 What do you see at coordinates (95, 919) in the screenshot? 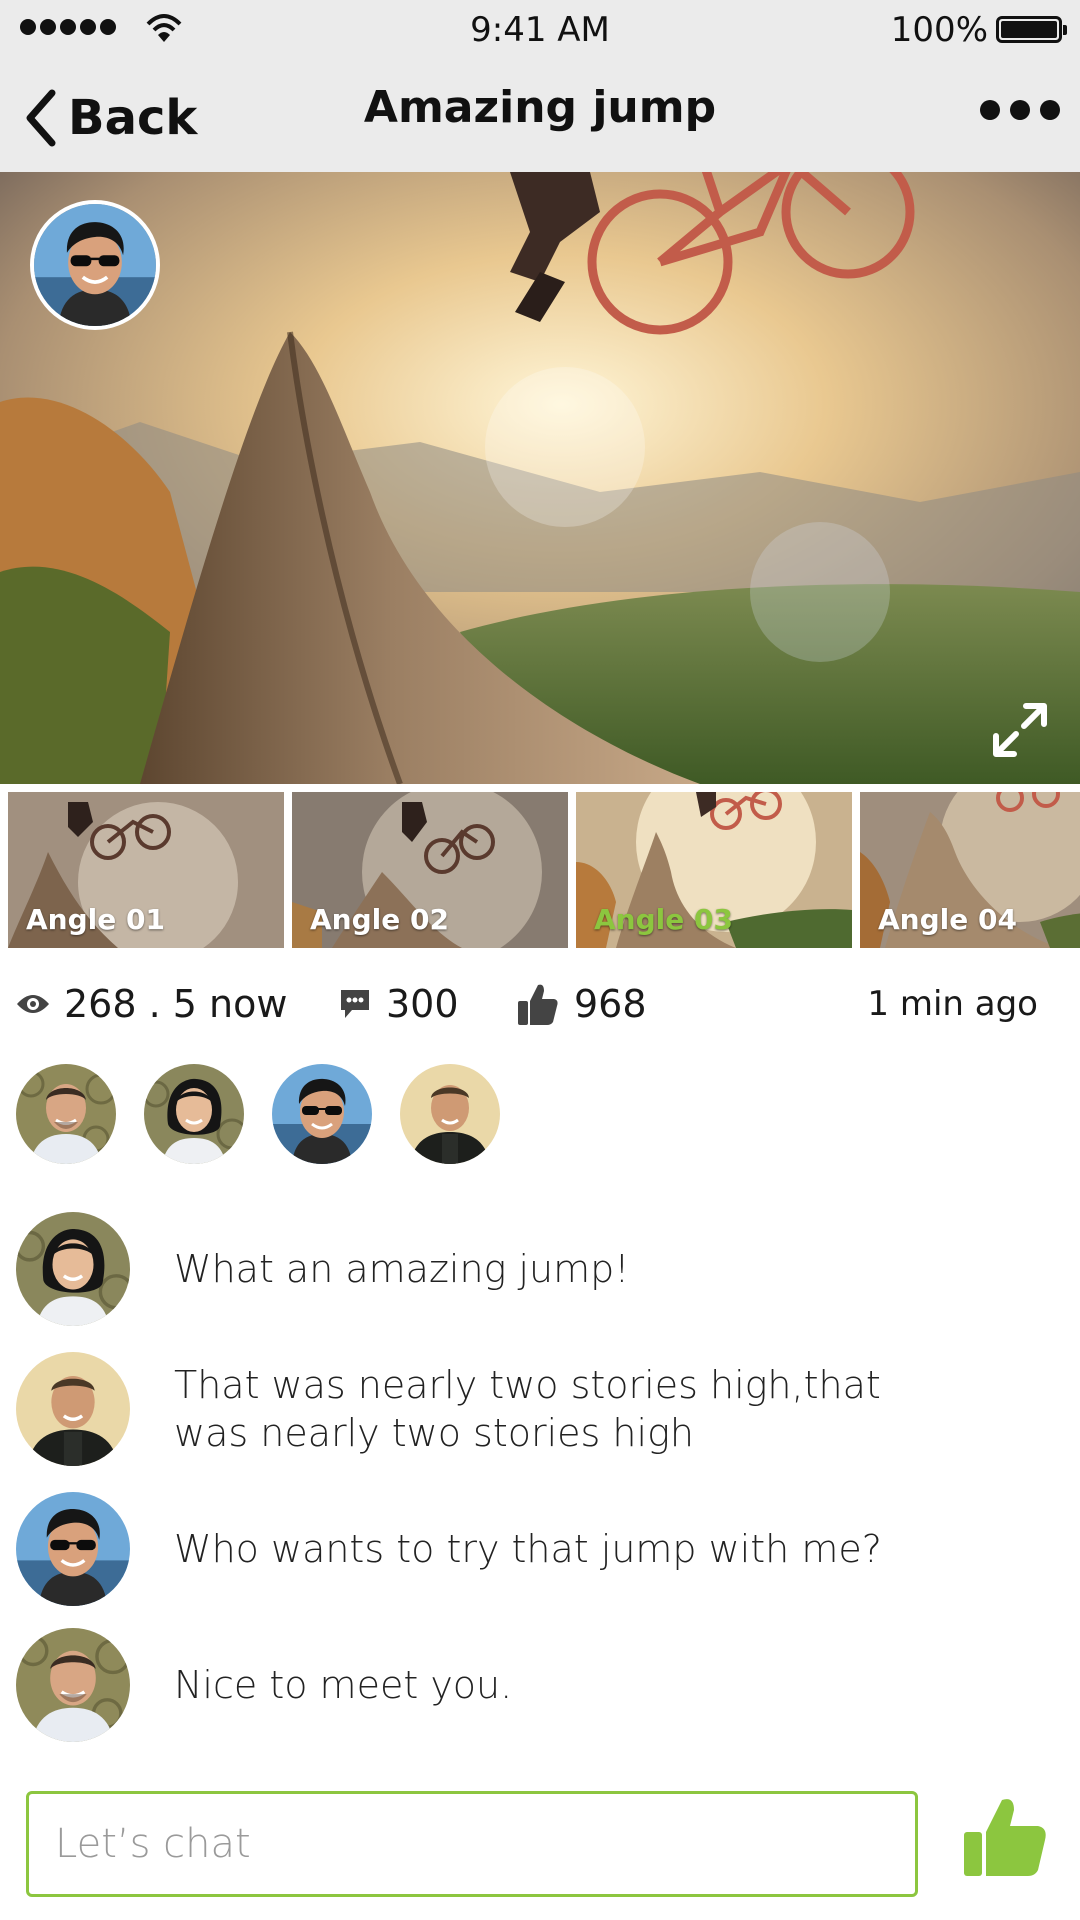
I see `angle-label: Angle 01` at bounding box center [95, 919].